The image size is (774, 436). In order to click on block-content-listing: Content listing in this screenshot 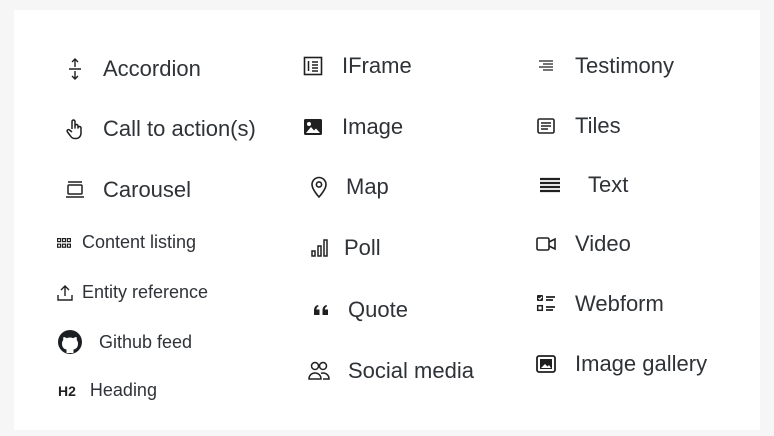, I will do `click(126, 242)`.